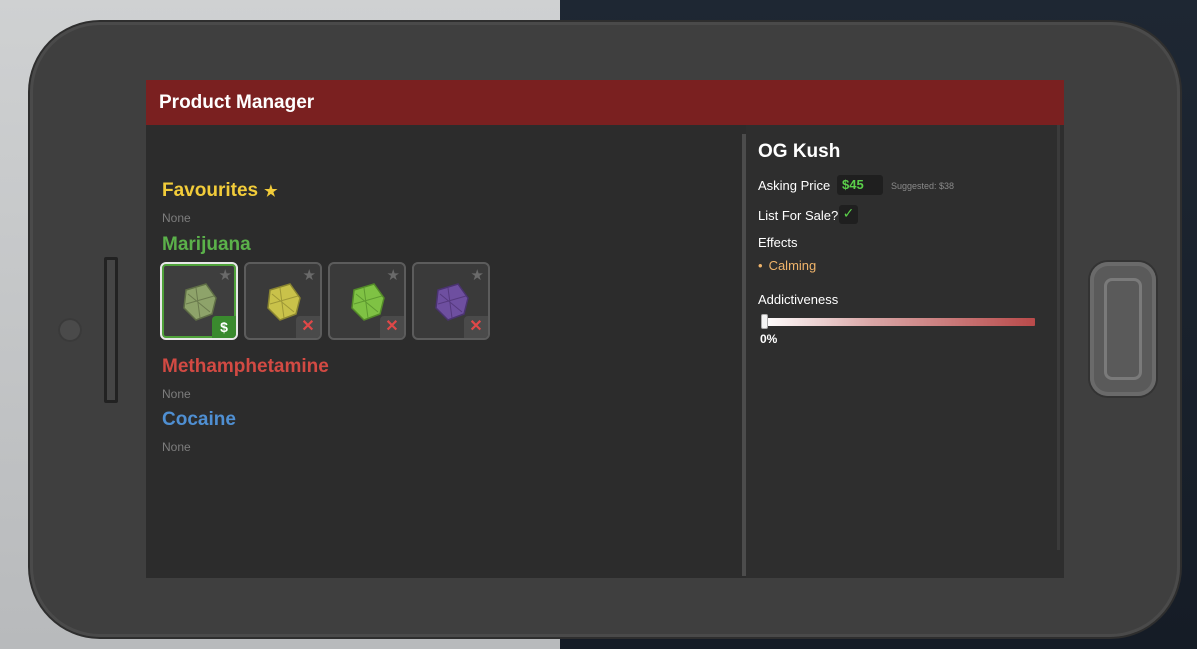 The height and width of the screenshot is (649, 1197). Describe the element at coordinates (70, 330) in the screenshot. I see `phone-camera` at that location.